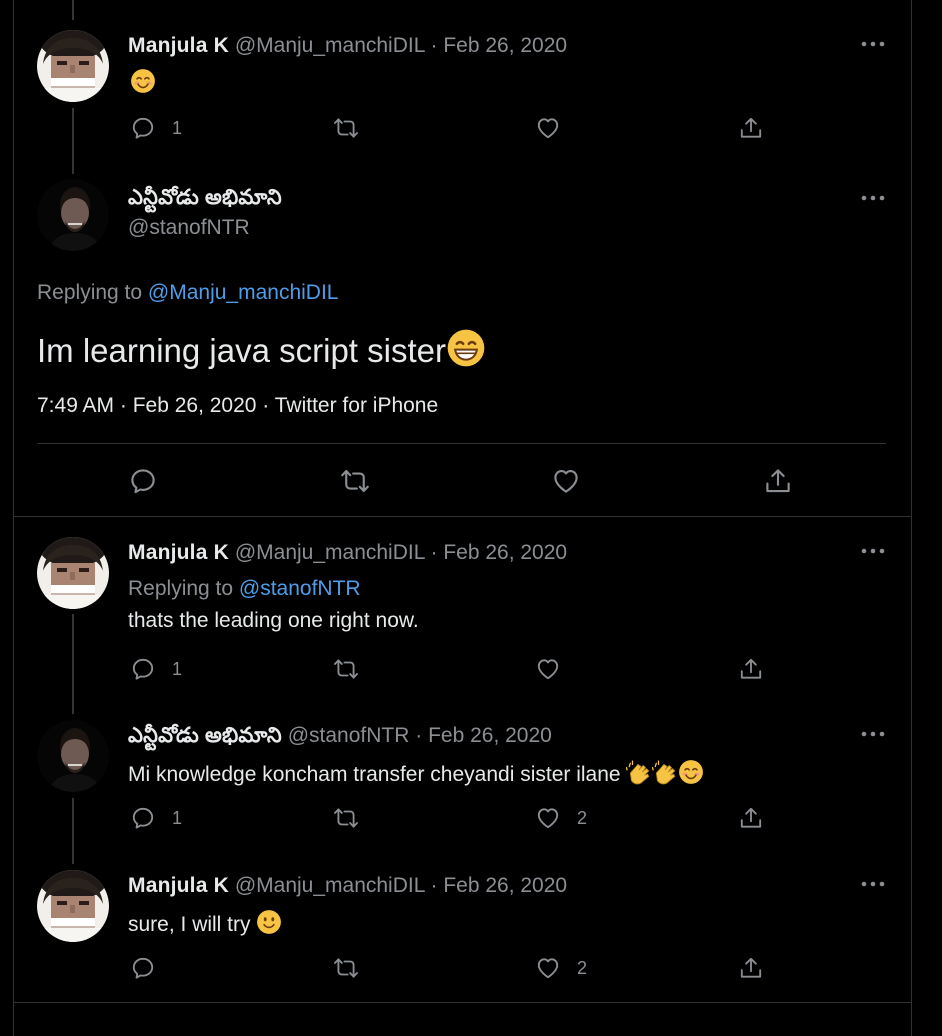 The height and width of the screenshot is (1036, 942). Describe the element at coordinates (243, 292) in the screenshot. I see `replying-to-link: @Manju_manchiDIL` at that location.